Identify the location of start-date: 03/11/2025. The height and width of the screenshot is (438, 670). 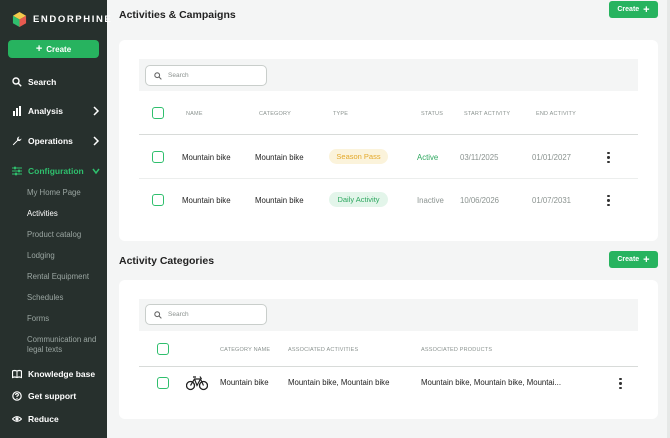
(479, 157).